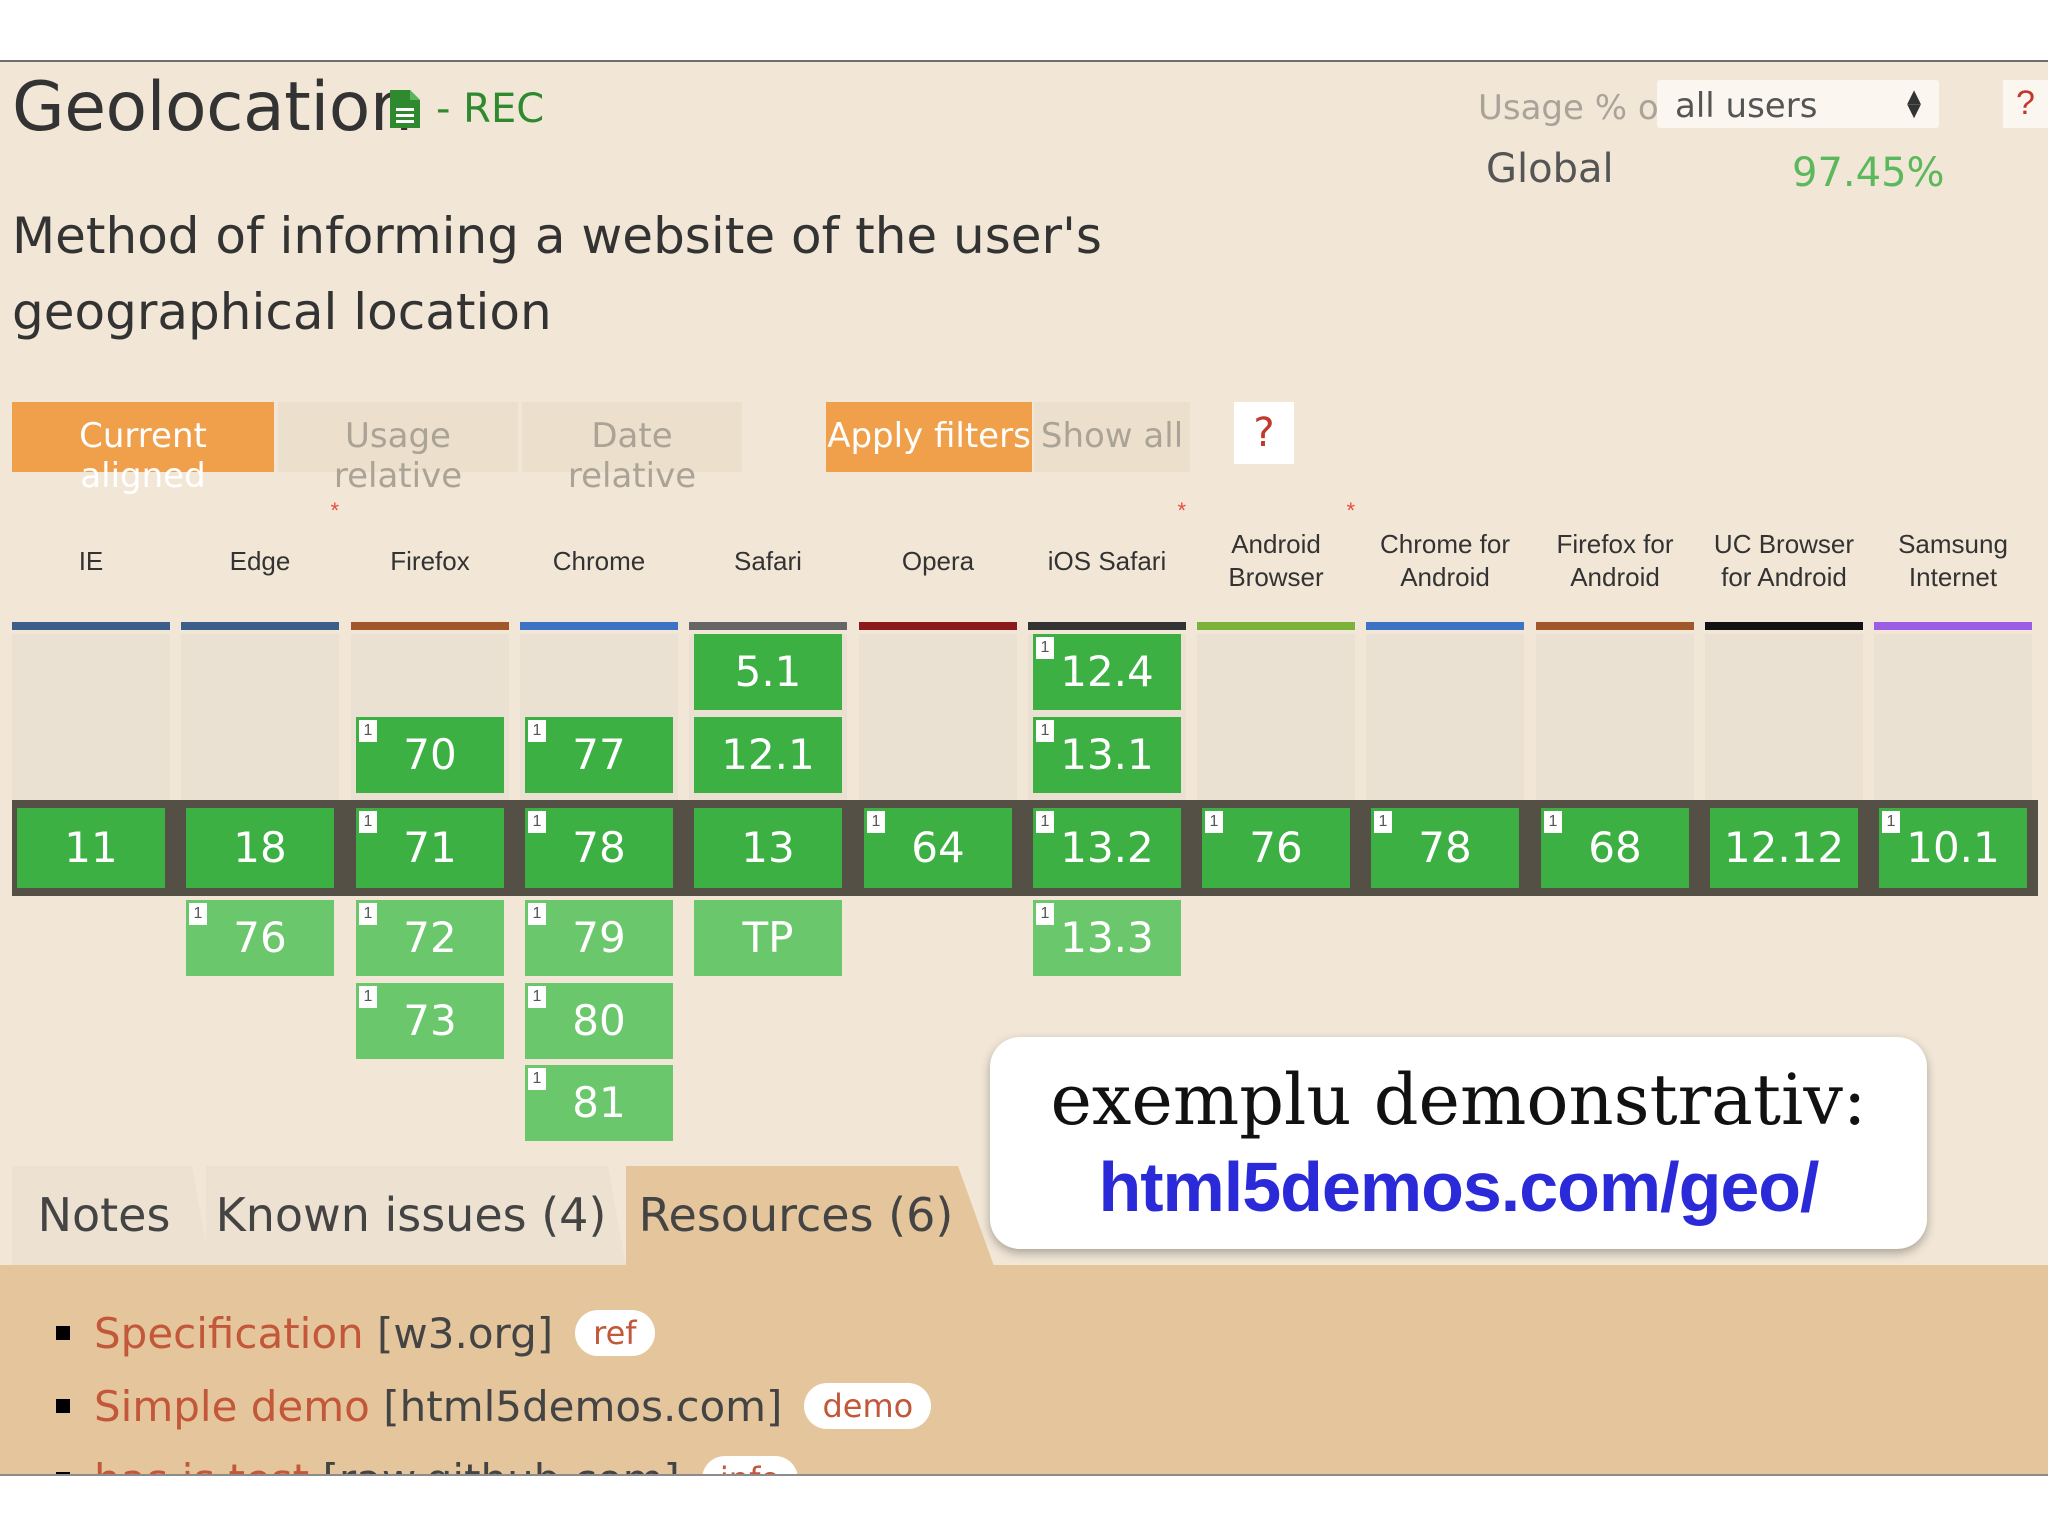 Image resolution: width=2048 pixels, height=1536 pixels. I want to click on browser-name: Firefox, so click(430, 560).